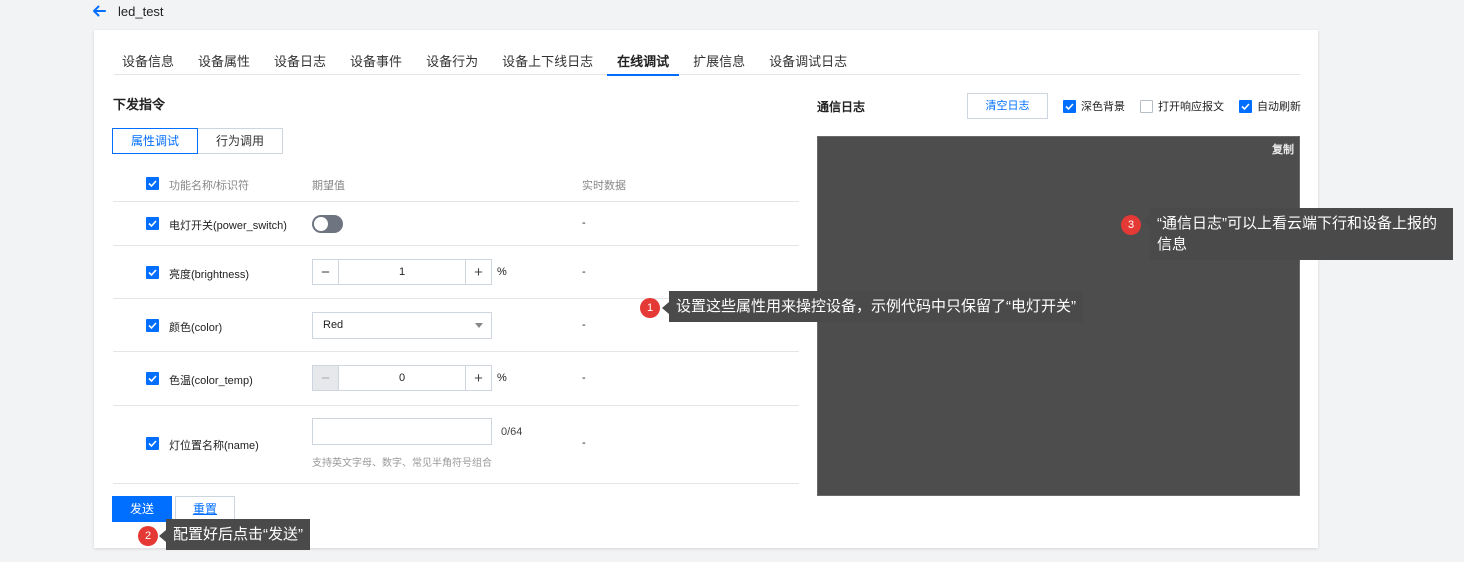 The image size is (1464, 562). I want to click on dark-background-checkbox, so click(1069, 106).